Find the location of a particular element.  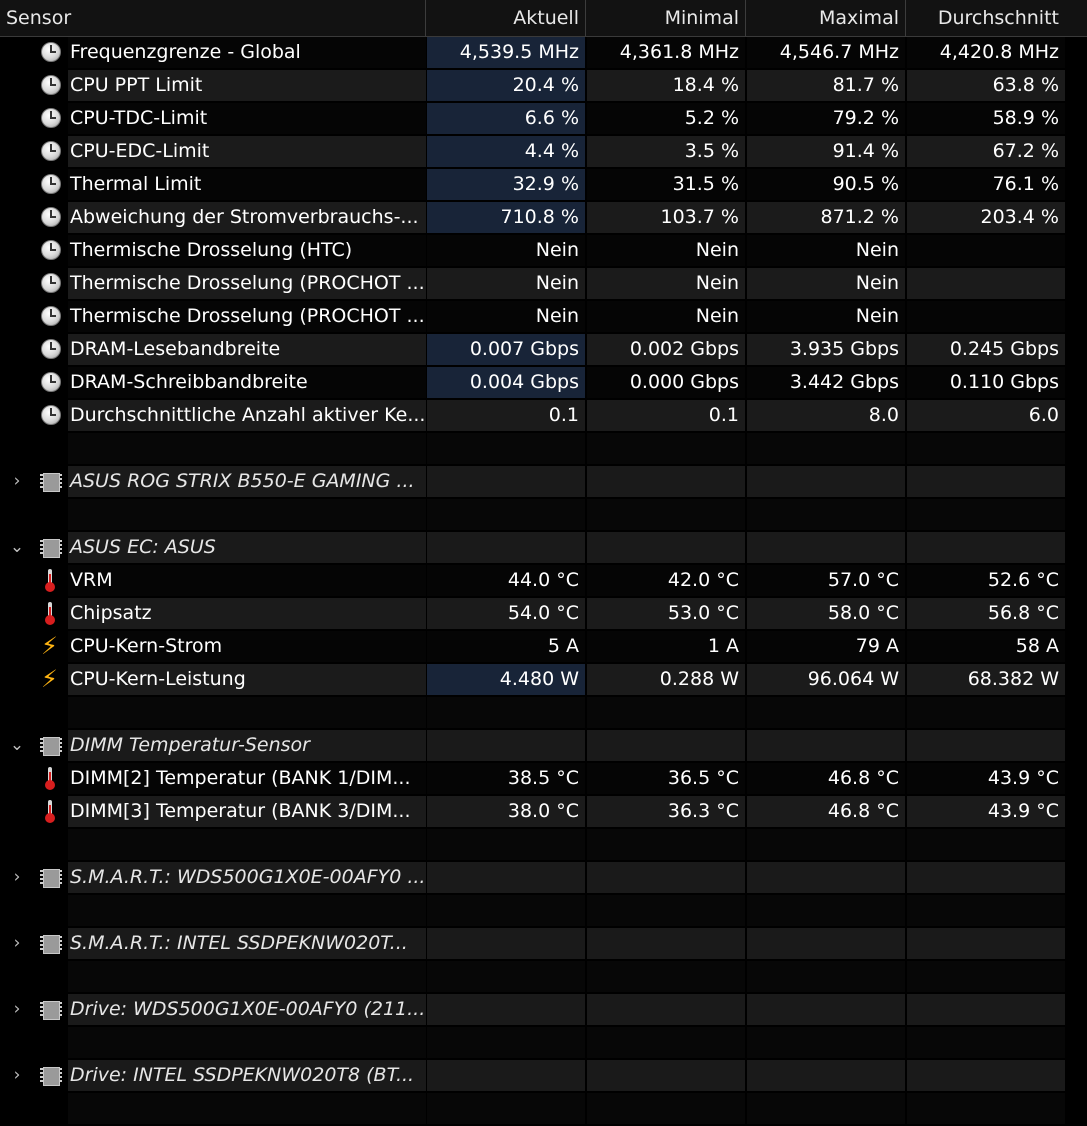

column-header-average: Durchschnitt is located at coordinates (983, 18).